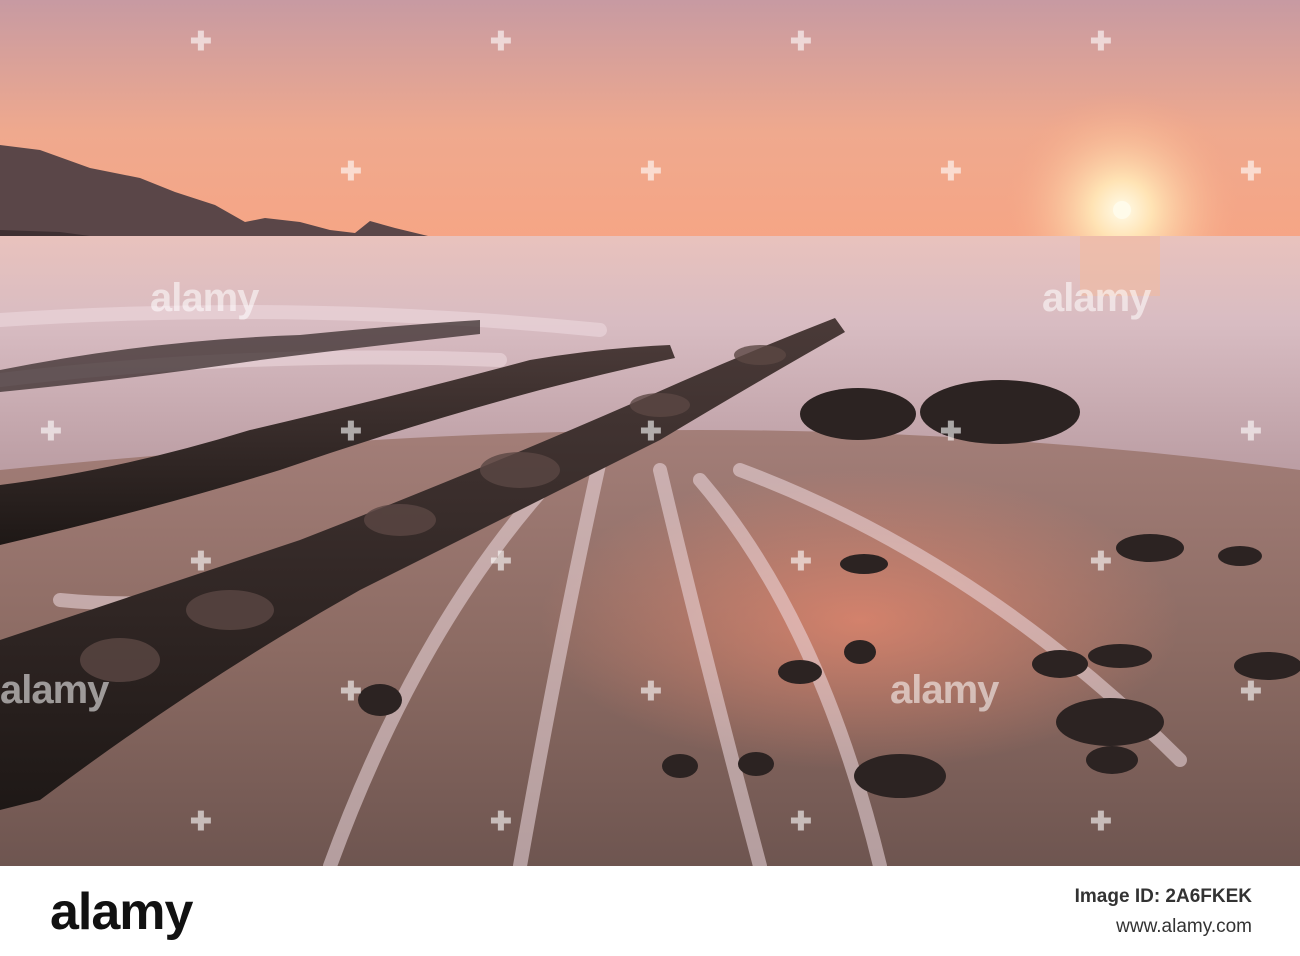 This screenshot has width=1300, height=956. I want to click on image-id: Image ID: 2A6FKEK, so click(1163, 896).